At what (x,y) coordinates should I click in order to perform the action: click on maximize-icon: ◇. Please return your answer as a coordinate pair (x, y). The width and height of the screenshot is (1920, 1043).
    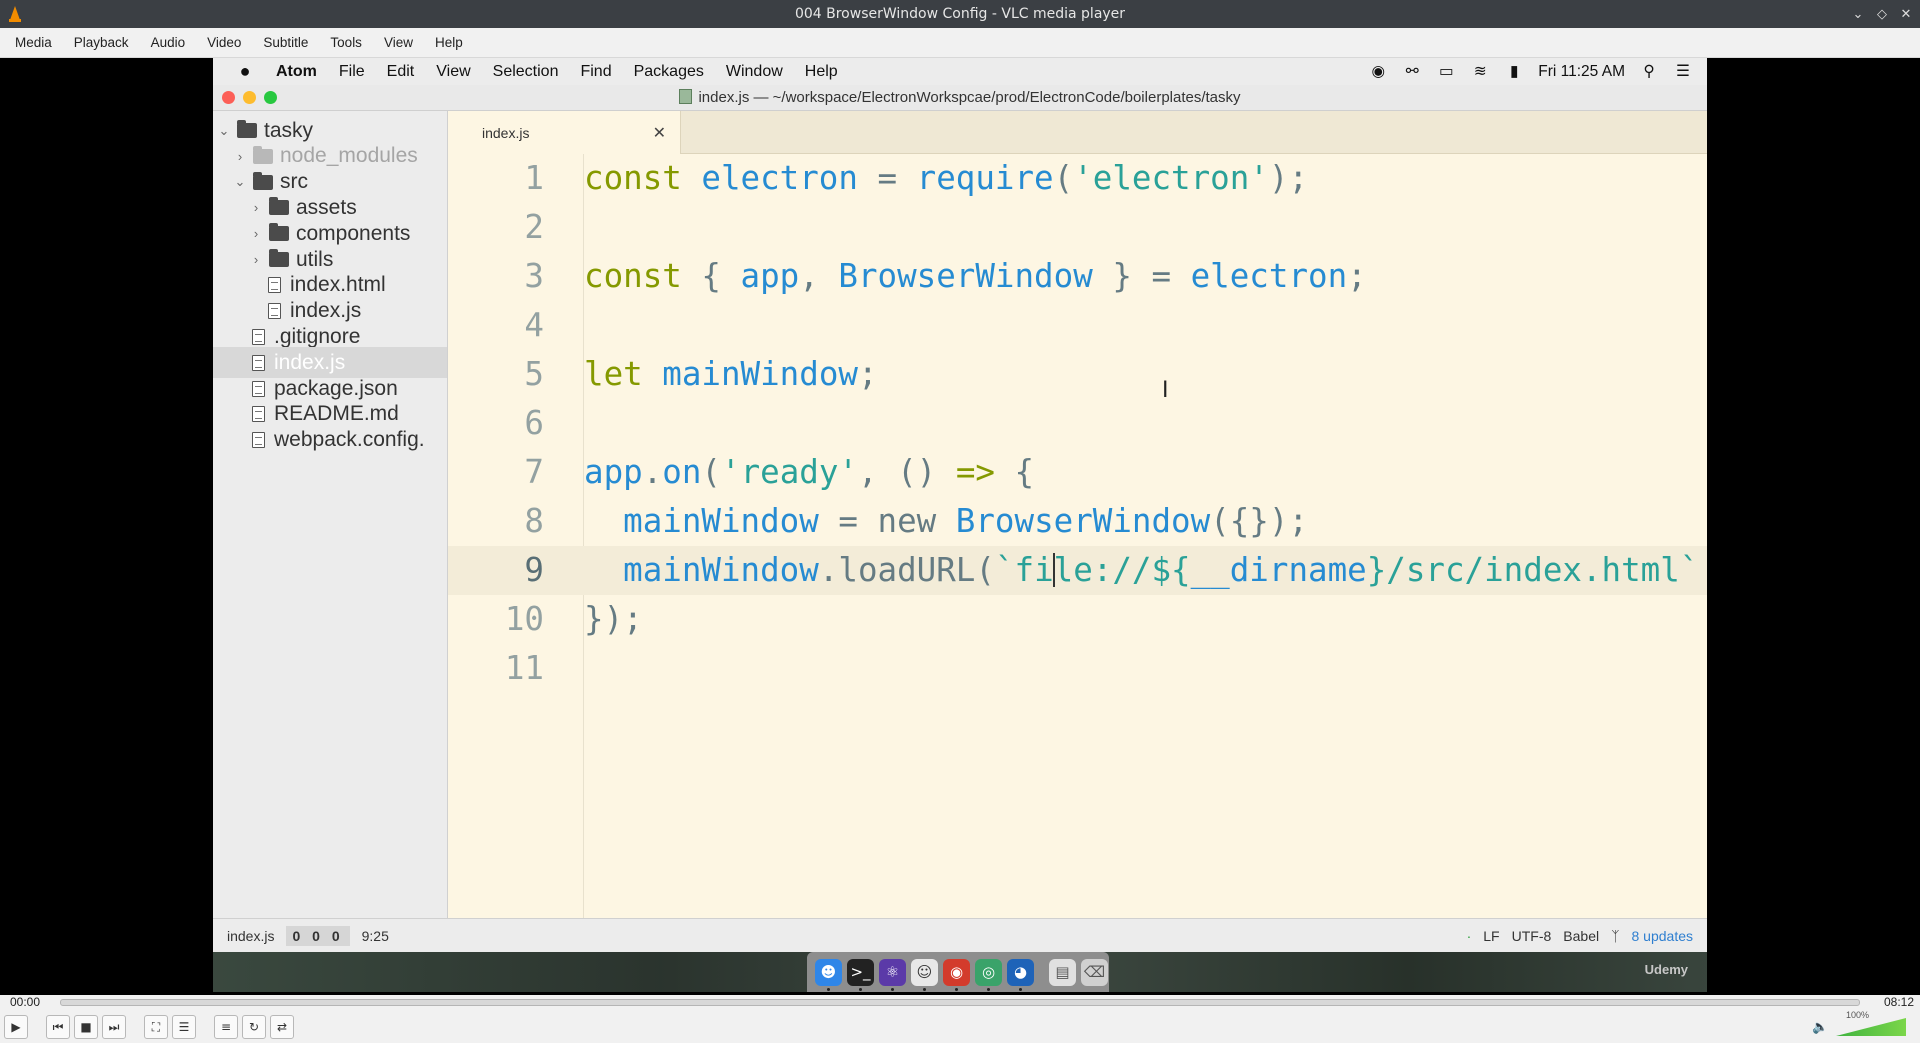
    Looking at the image, I should click on (1882, 14).